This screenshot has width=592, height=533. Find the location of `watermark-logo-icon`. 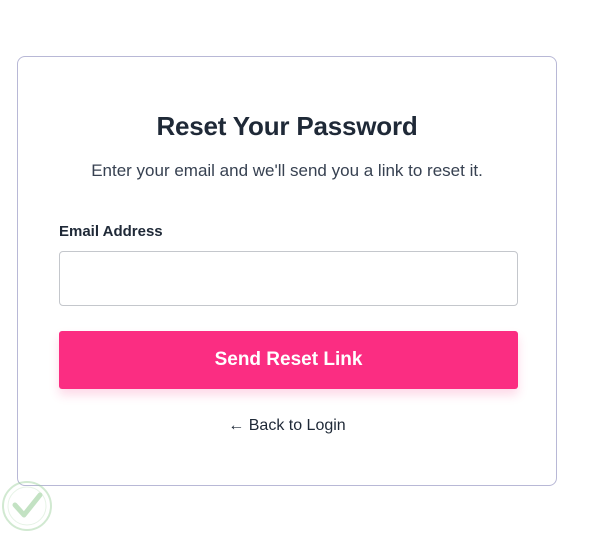

watermark-logo-icon is located at coordinates (27, 506).